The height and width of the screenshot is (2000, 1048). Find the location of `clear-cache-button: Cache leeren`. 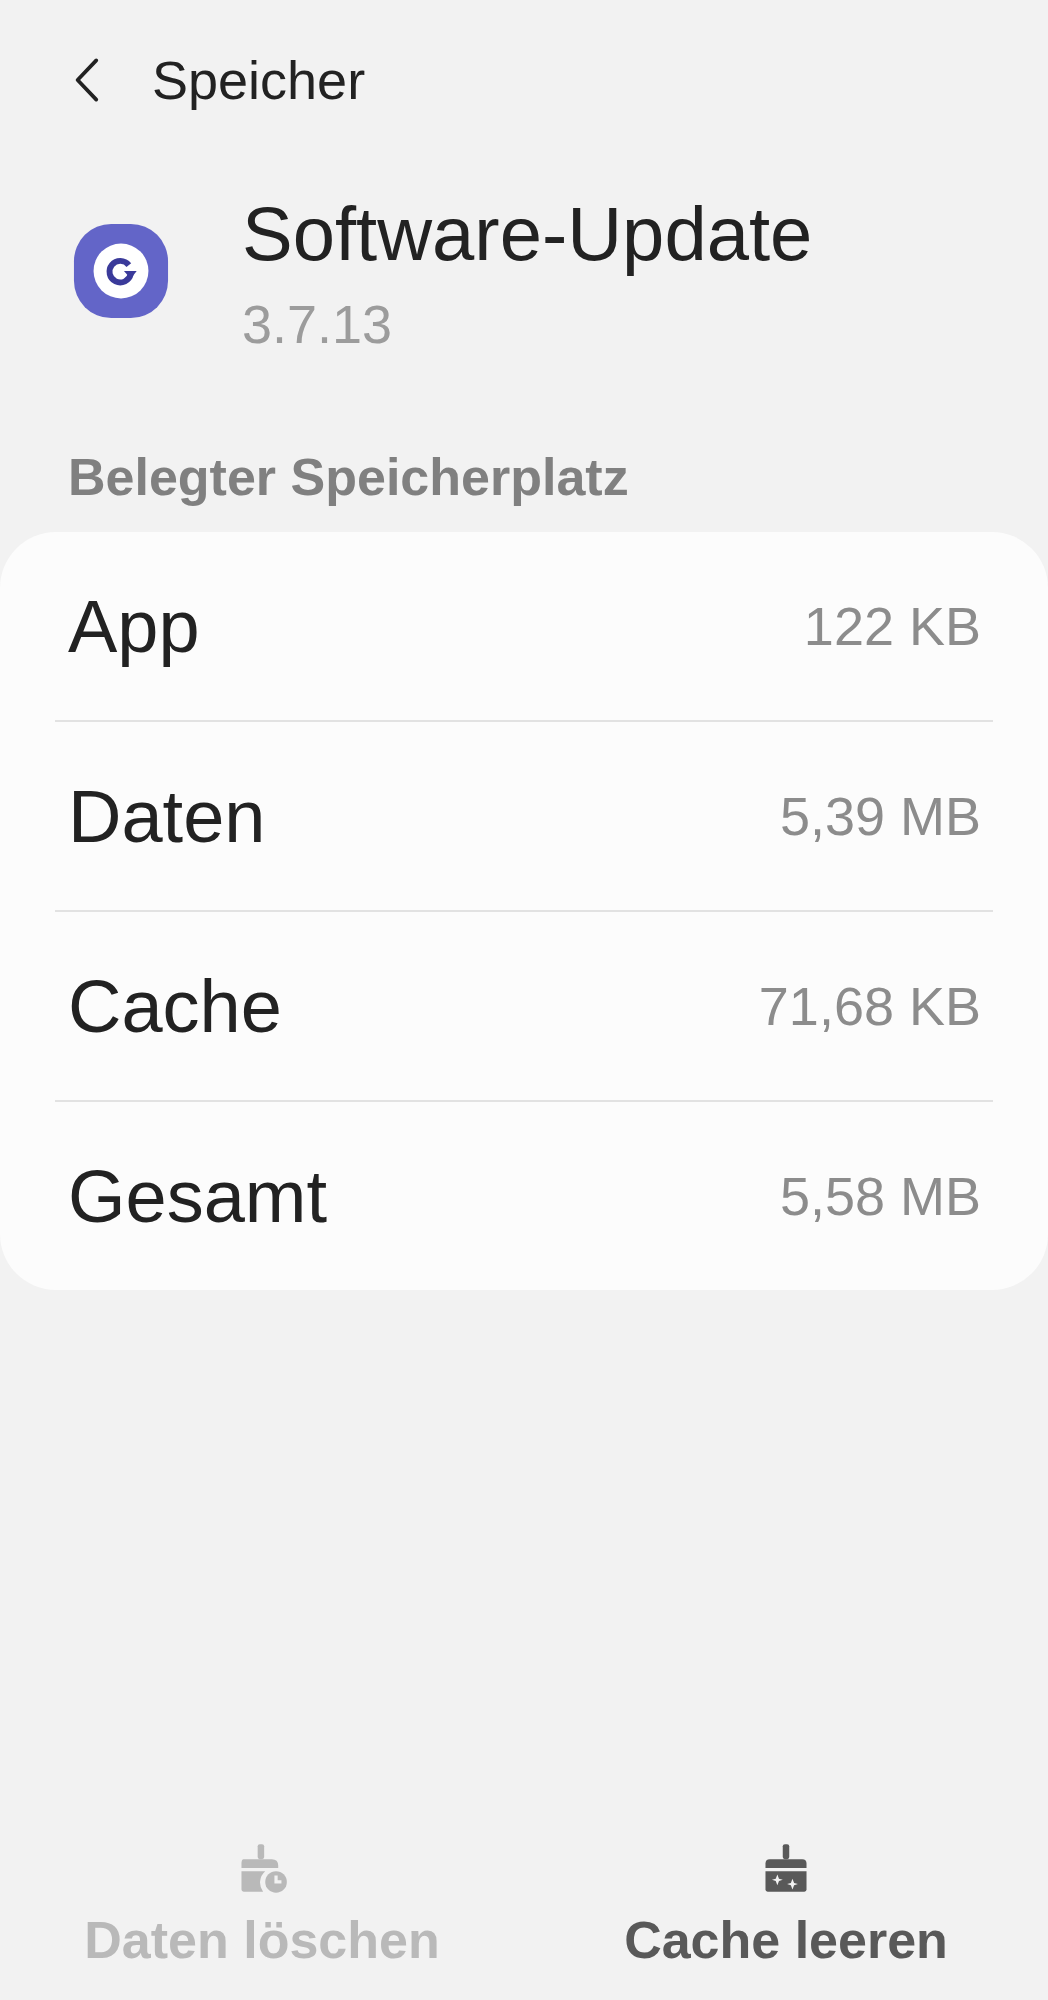

clear-cache-button: Cache leeren is located at coordinates (786, 1911).